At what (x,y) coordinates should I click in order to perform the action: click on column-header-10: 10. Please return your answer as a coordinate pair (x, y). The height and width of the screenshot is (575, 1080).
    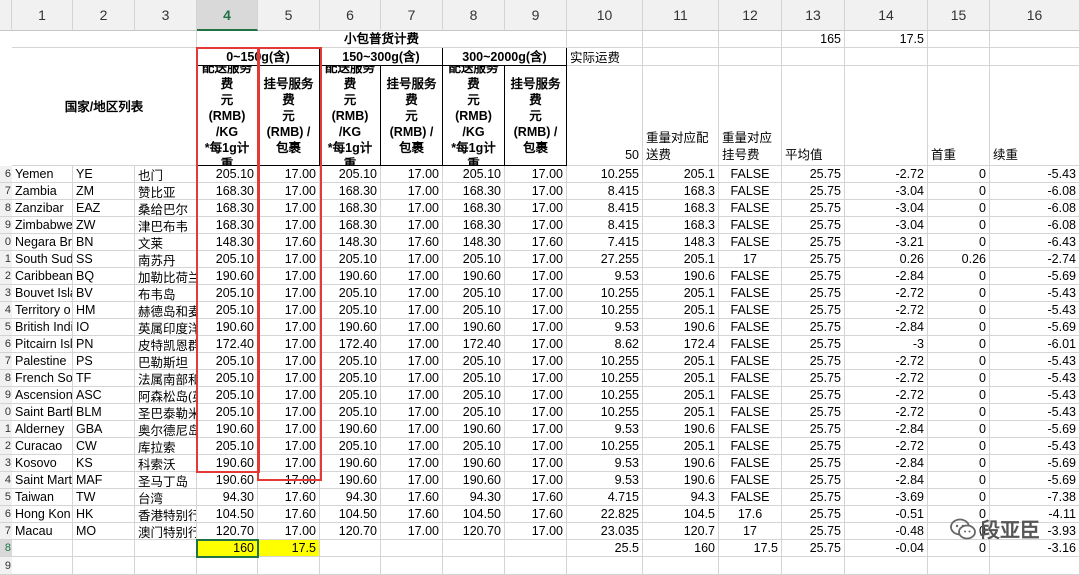
    Looking at the image, I should click on (605, 15).